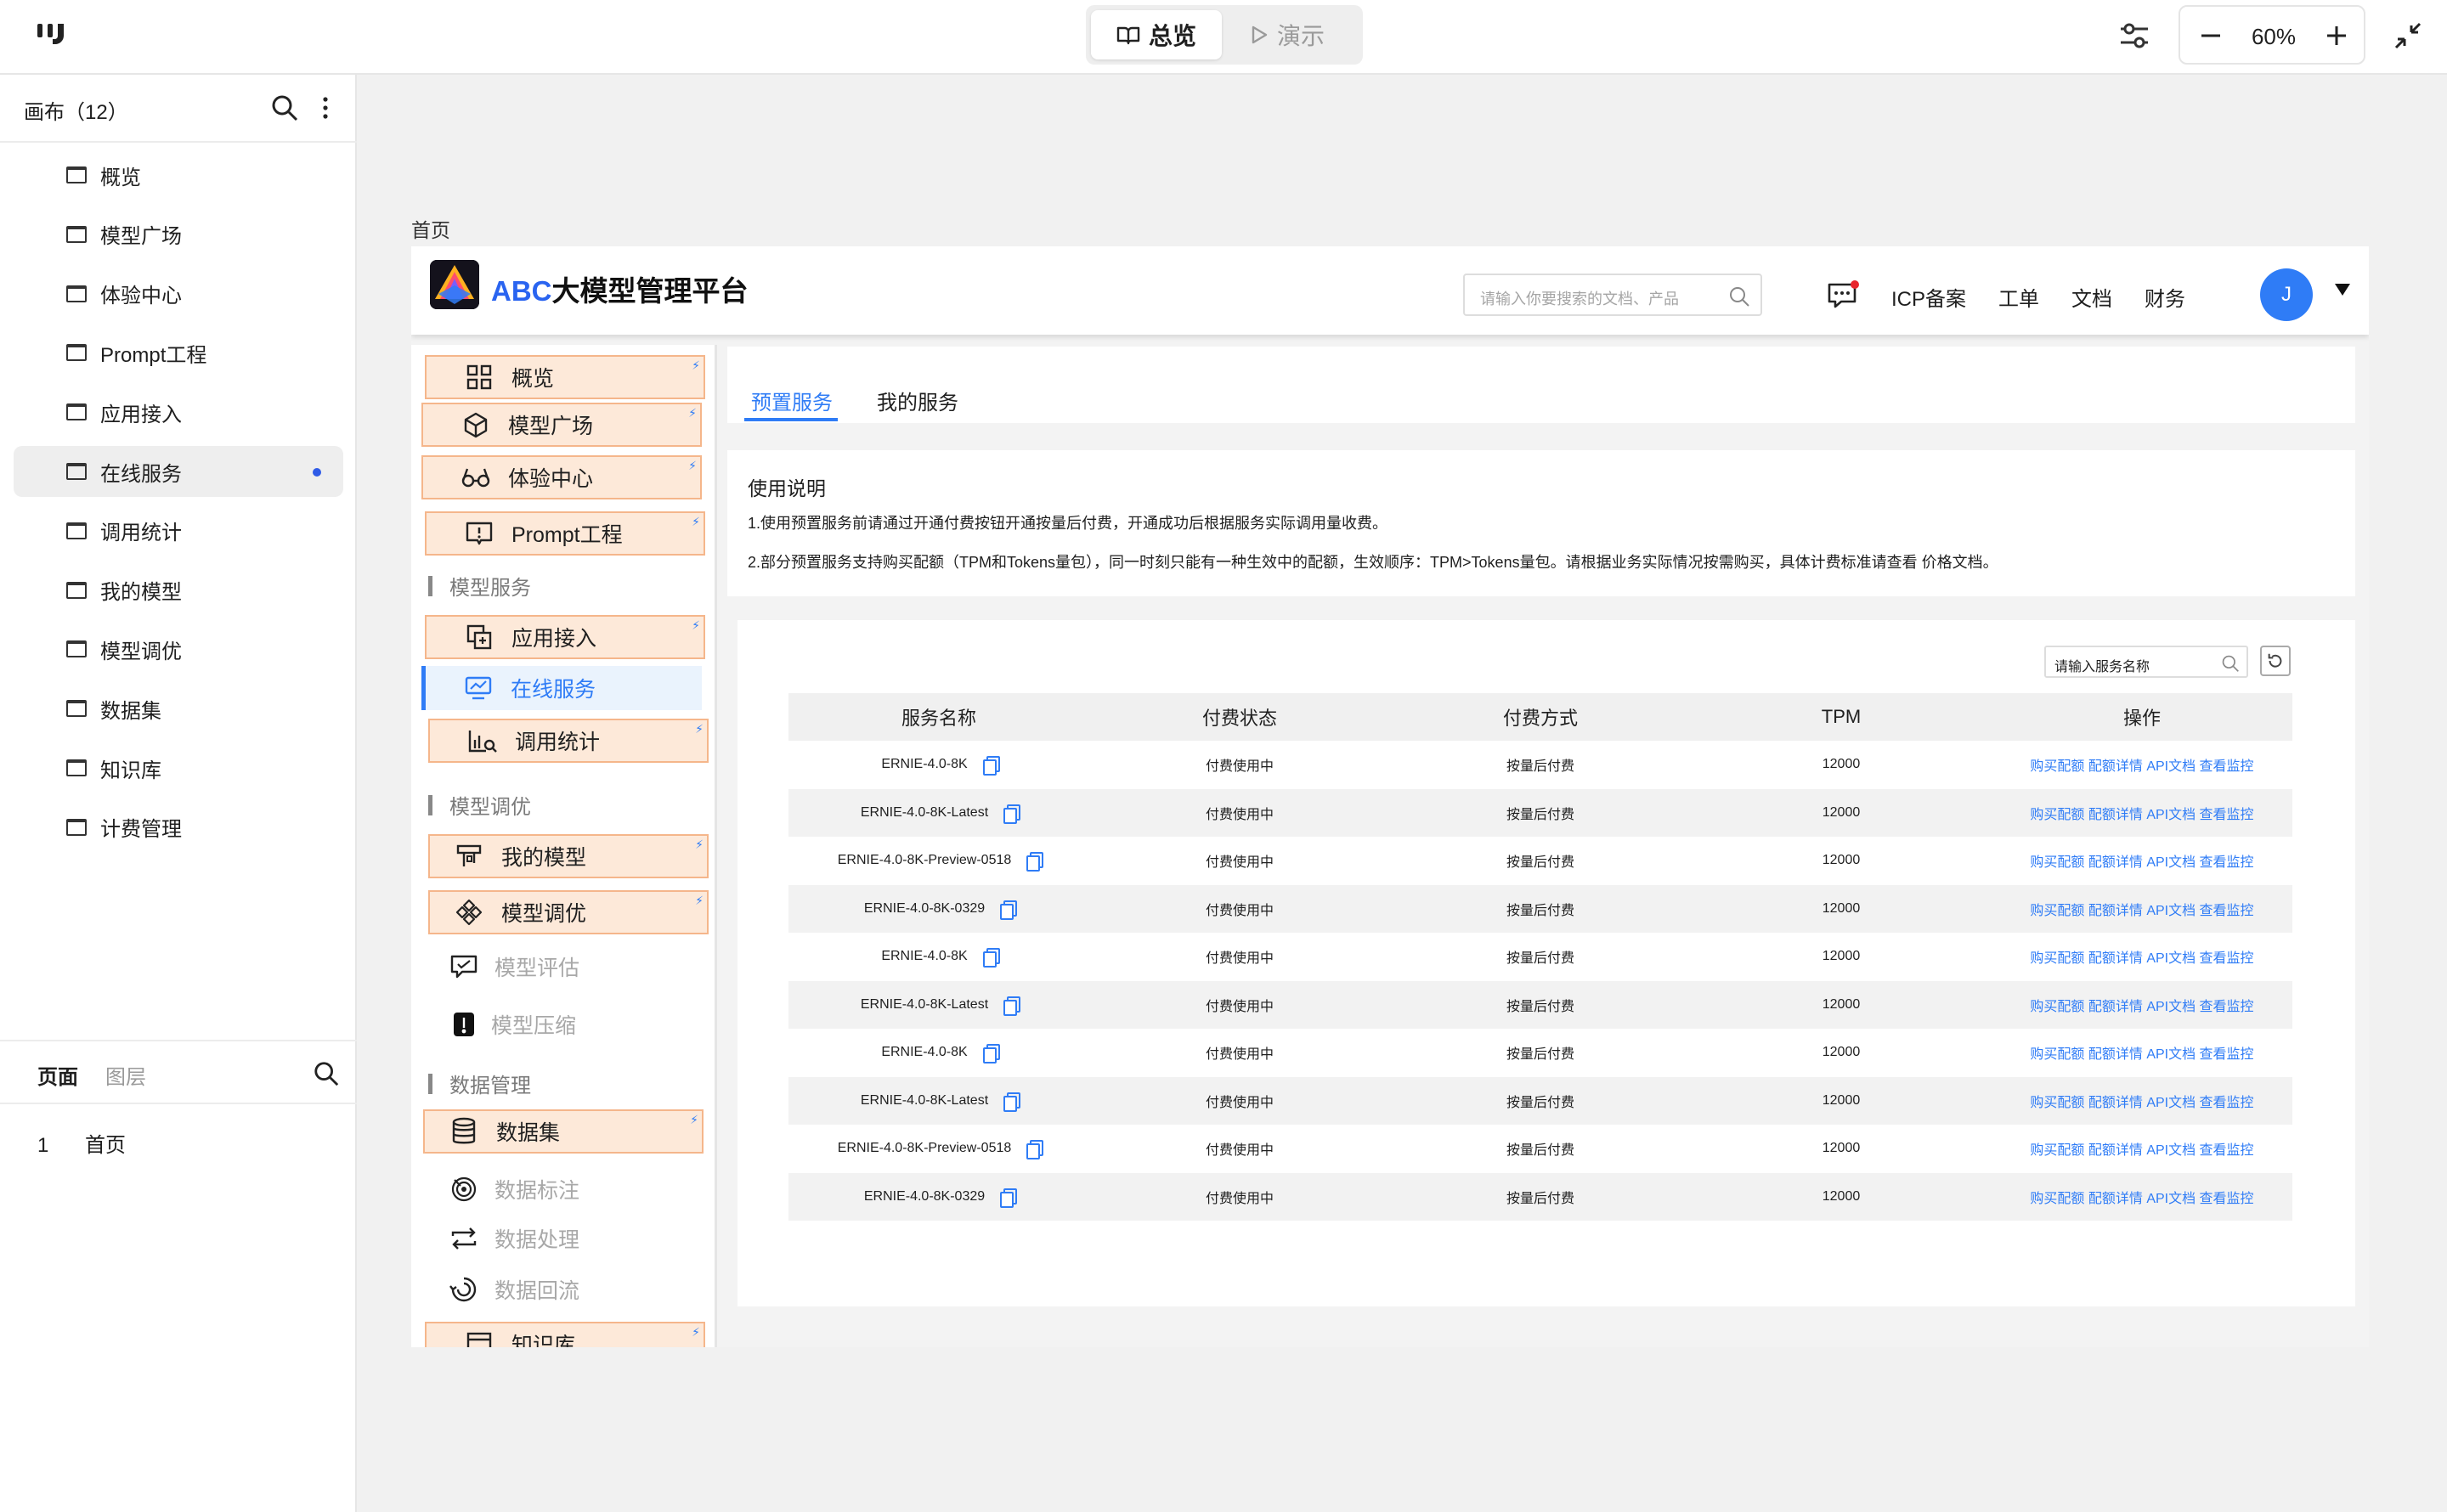 The image size is (2447, 1512). Describe the element at coordinates (565, 377) in the screenshot. I see `sidebar-item-overview: 概览 ⚡` at that location.